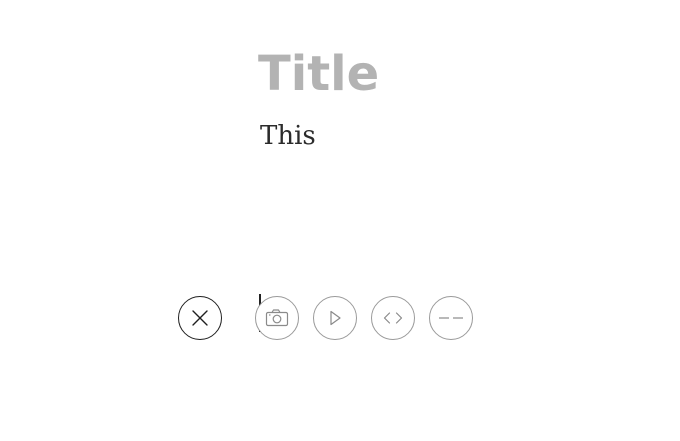 This screenshot has height=441, width=680. Describe the element at coordinates (318, 74) in the screenshot. I see `title-placeholder: Title` at that location.